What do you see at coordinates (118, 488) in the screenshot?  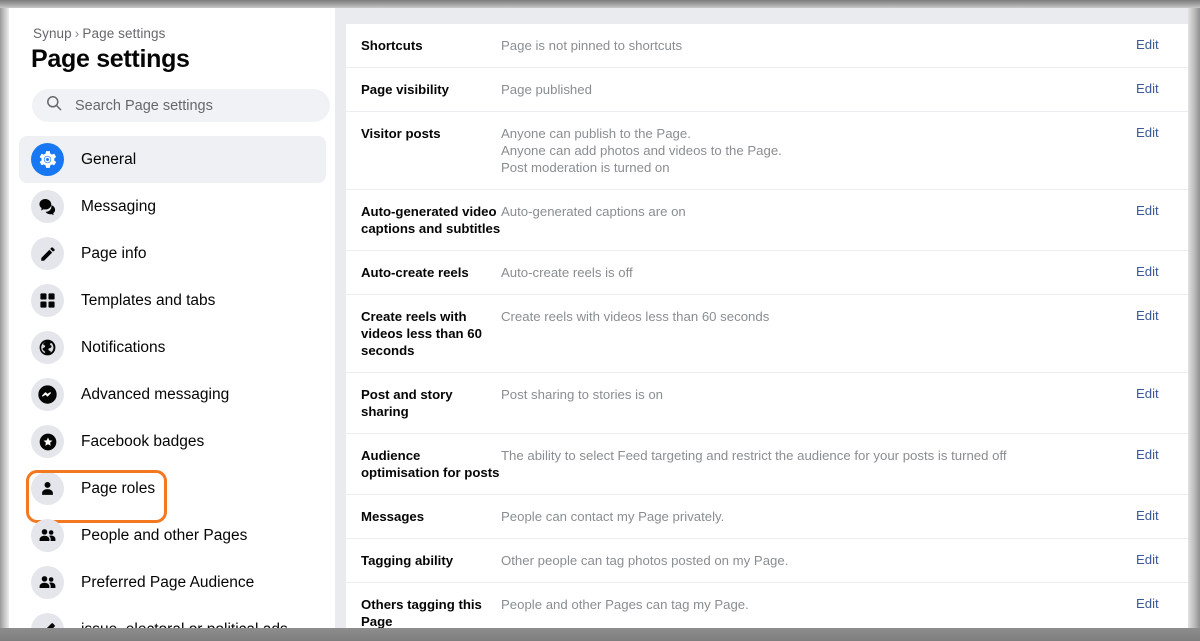 I see `sidebar-item-label: Page roles` at bounding box center [118, 488].